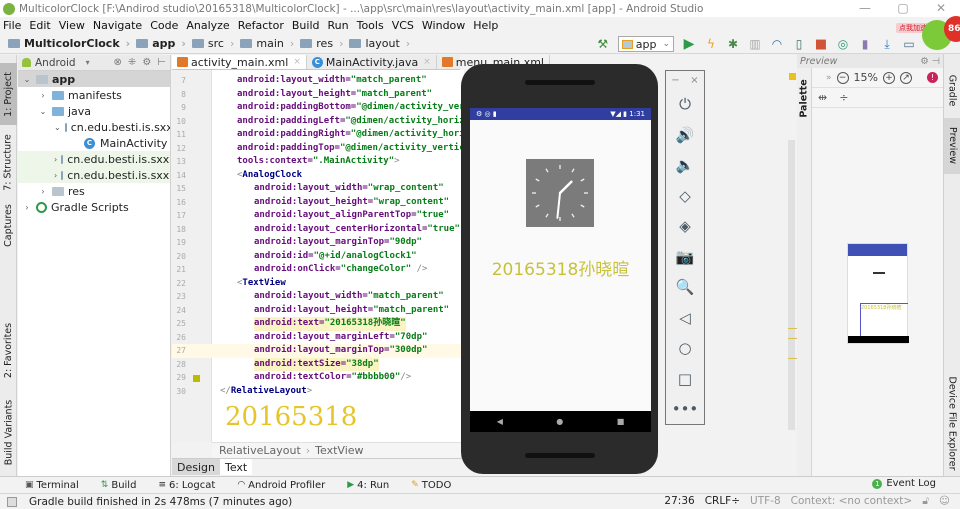 Image resolution: width=960 pixels, height=509 pixels. I want to click on recents-icon: ■, so click(621, 421).